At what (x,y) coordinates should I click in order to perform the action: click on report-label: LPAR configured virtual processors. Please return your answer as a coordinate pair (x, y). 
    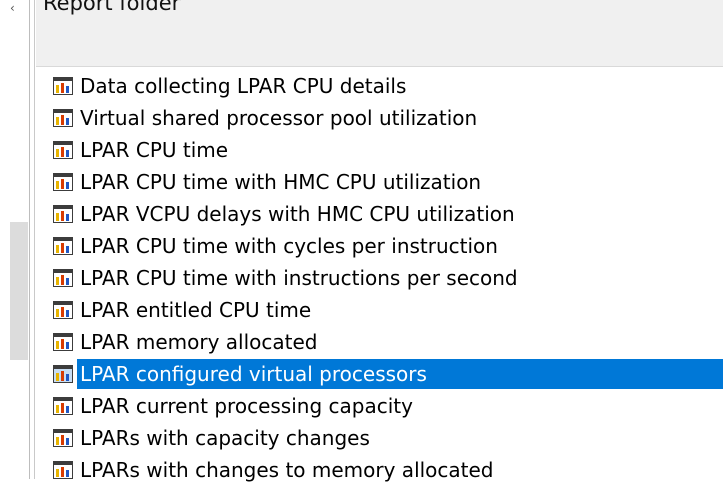
    Looking at the image, I should click on (400, 374).